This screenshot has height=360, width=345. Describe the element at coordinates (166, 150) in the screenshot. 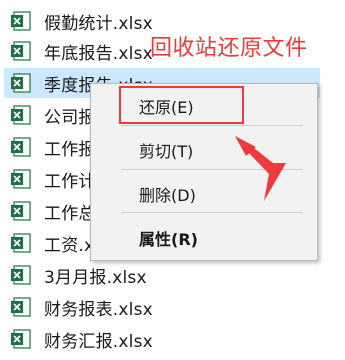

I see `menu-item-cut: 剪切(T)` at that location.